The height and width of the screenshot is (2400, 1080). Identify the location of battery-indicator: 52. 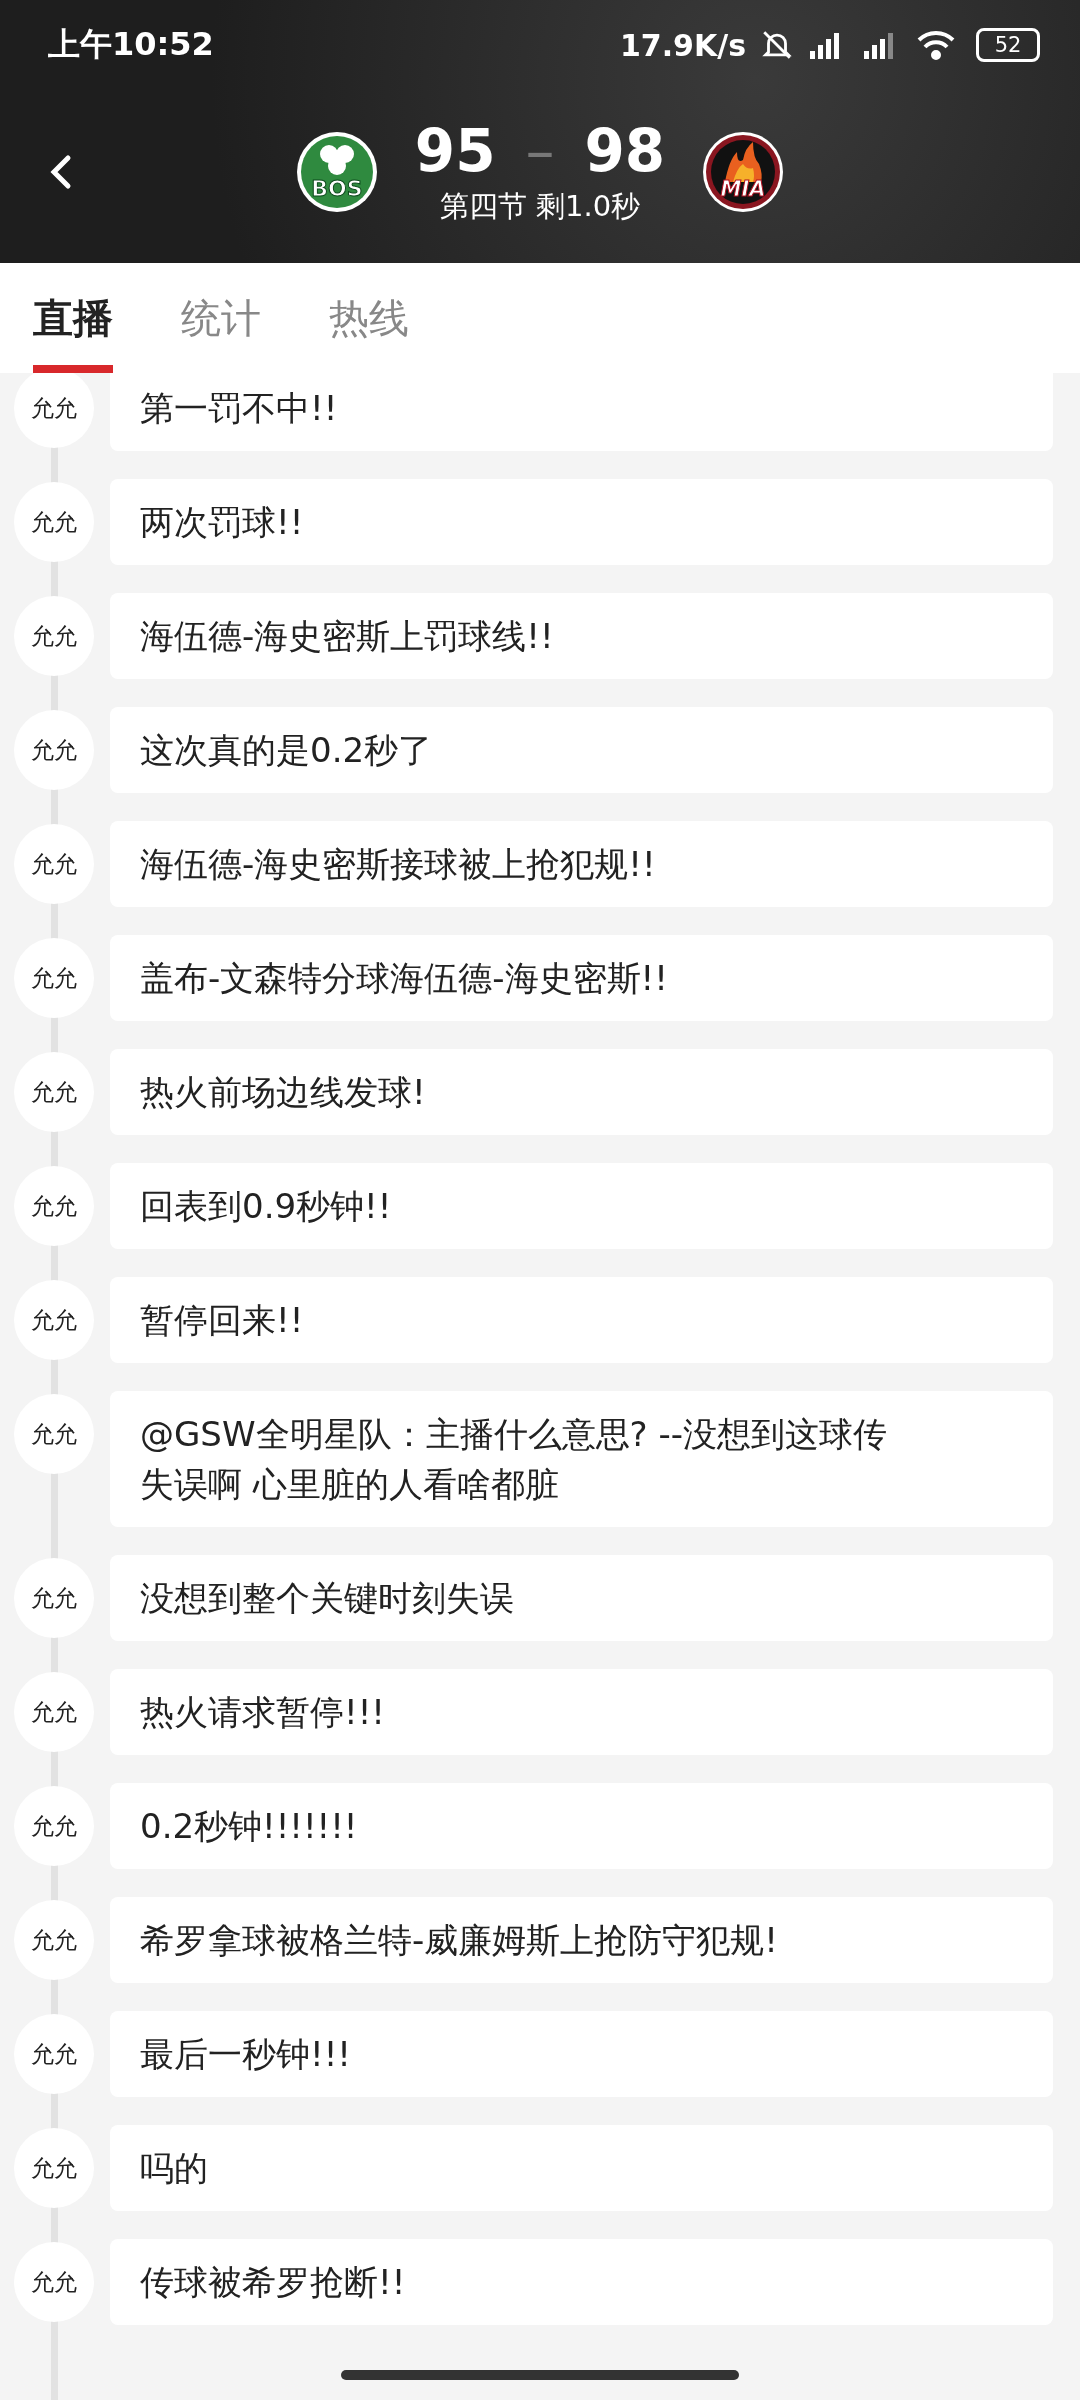
(1008, 45).